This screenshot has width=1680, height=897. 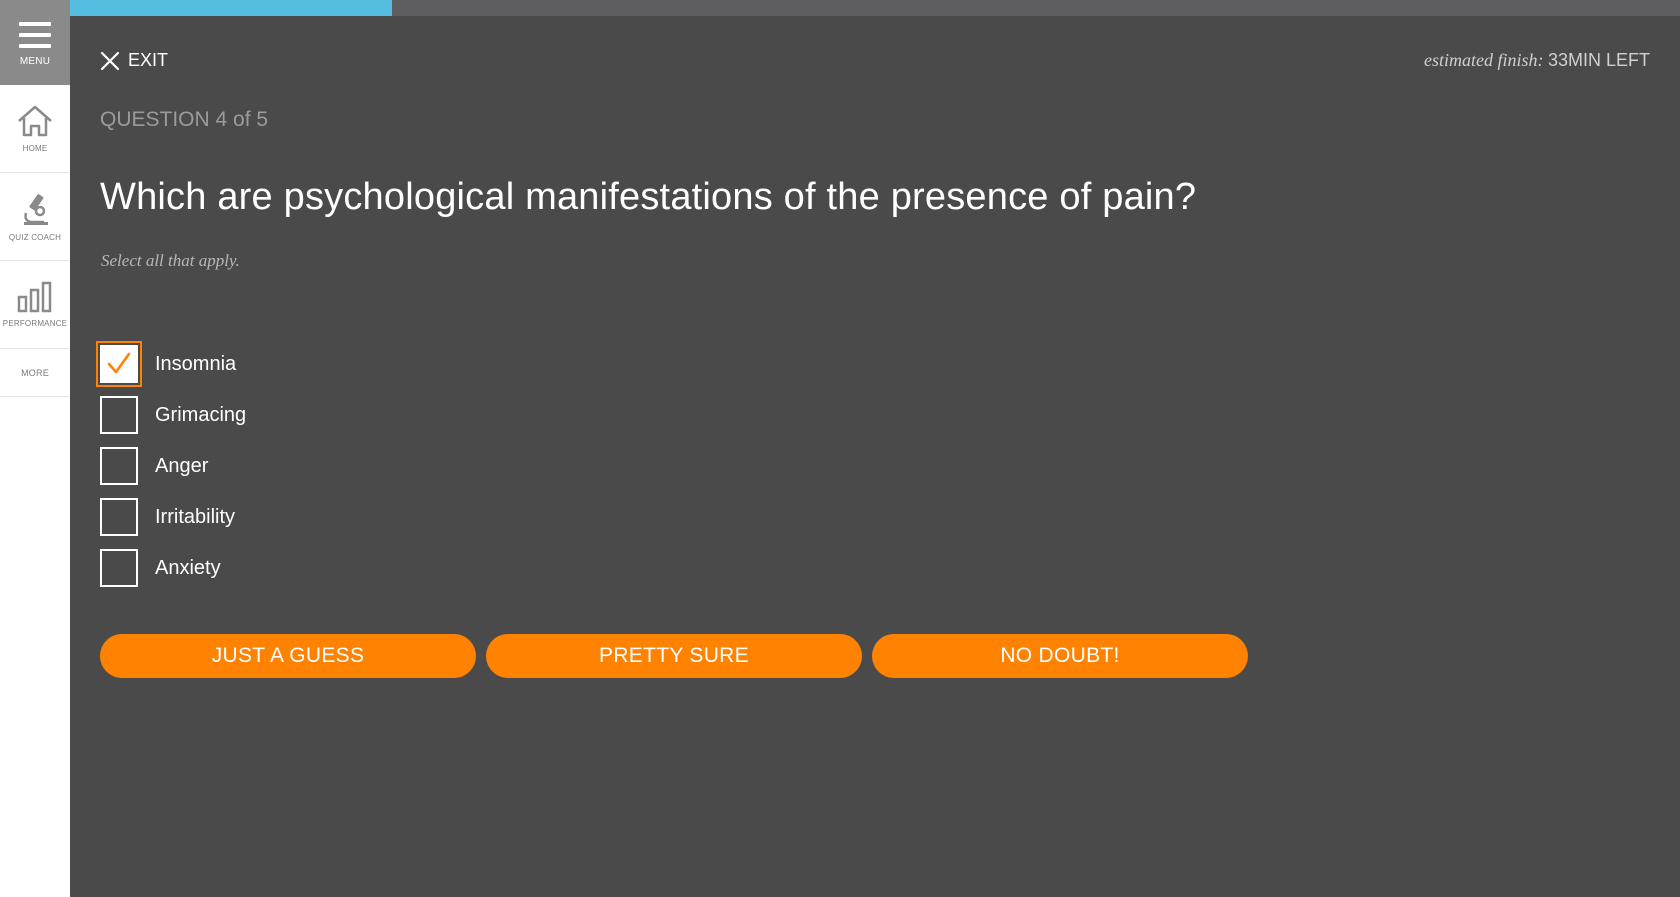 I want to click on exit-label: EXIT, so click(x=148, y=60).